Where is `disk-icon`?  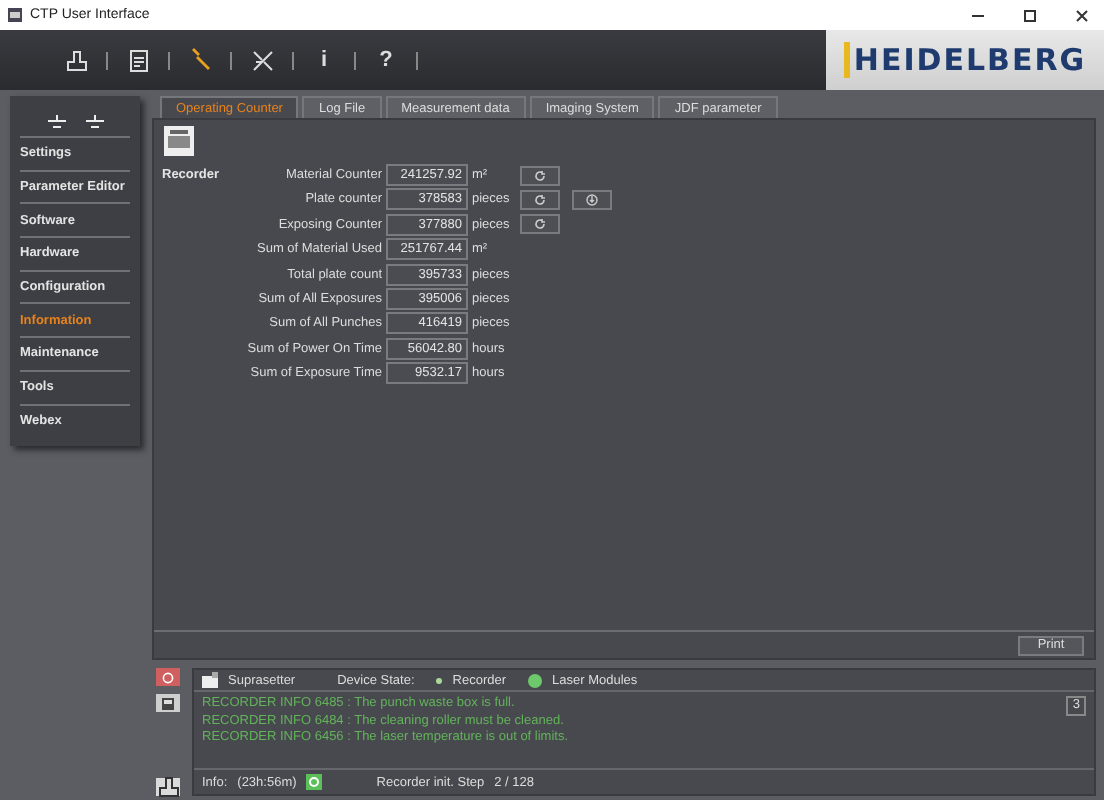
disk-icon is located at coordinates (168, 703).